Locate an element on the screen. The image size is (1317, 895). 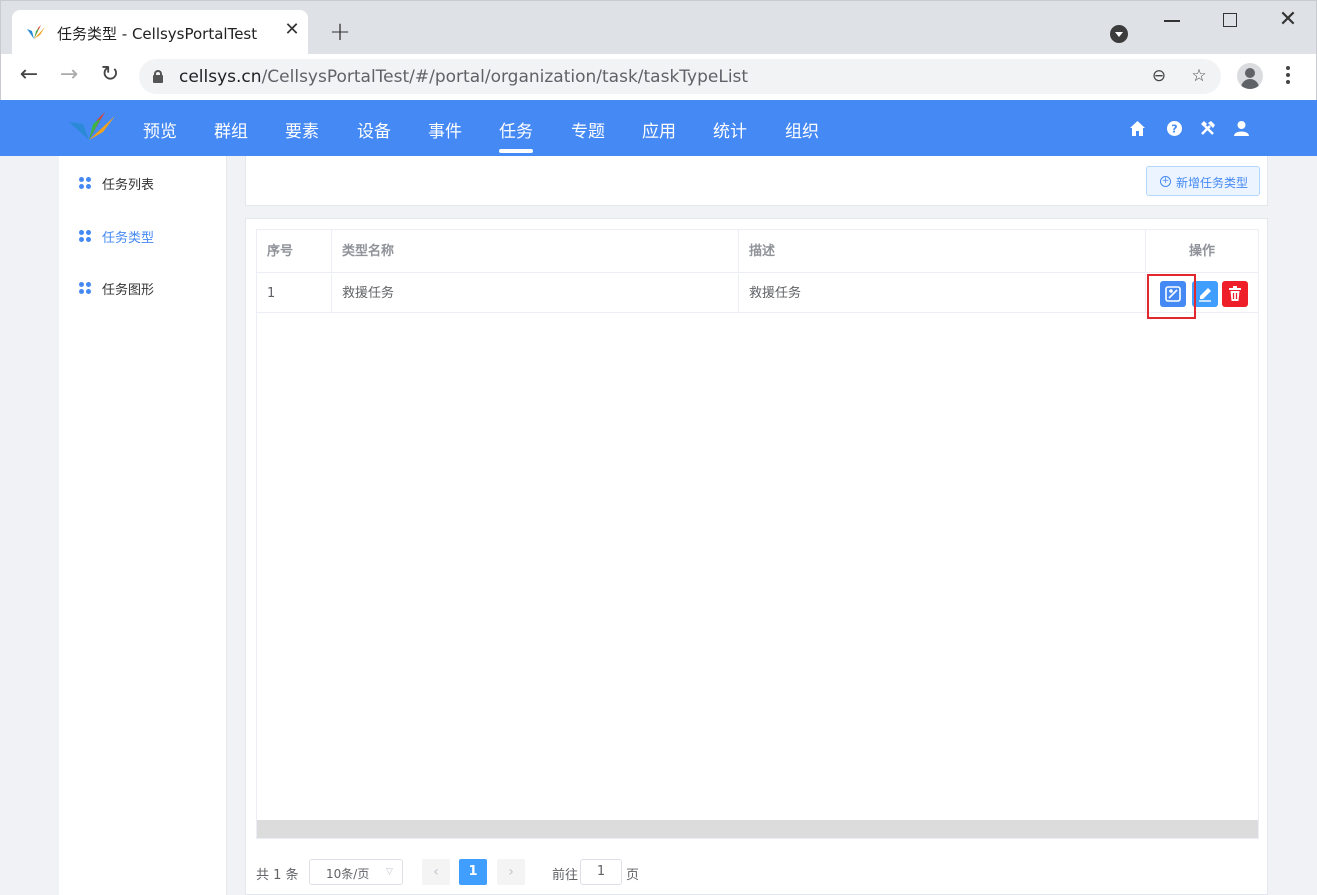
table-header: 序号 类型名称 描述 操作 is located at coordinates (757, 251).